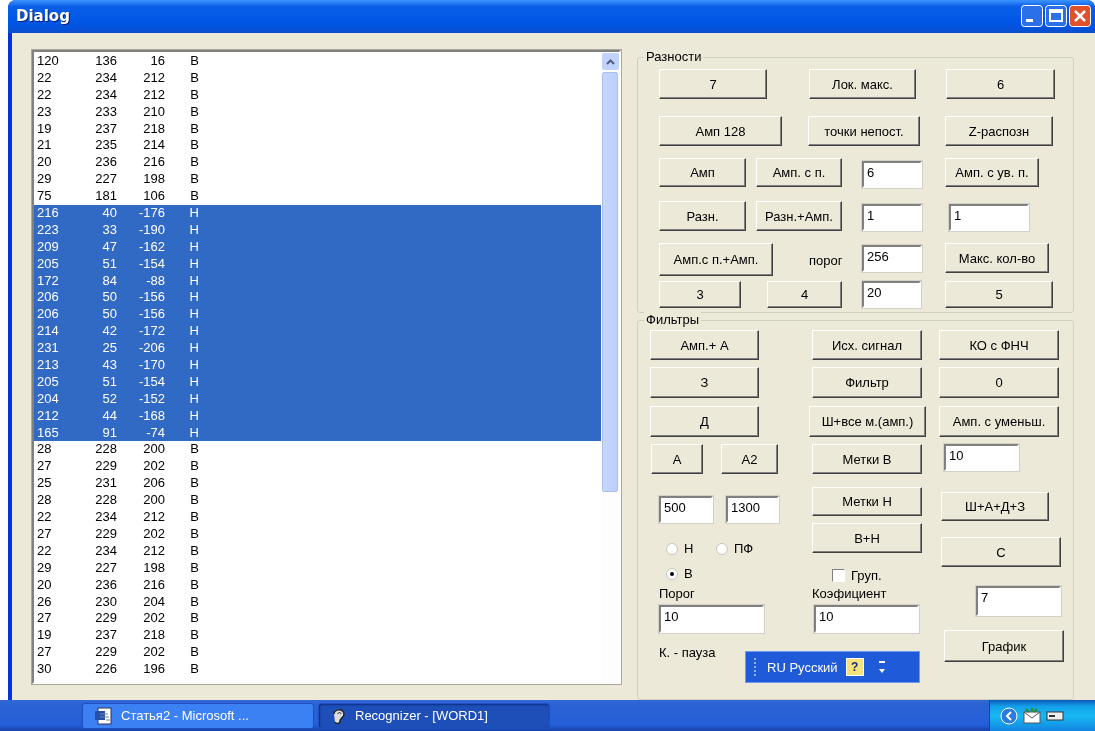  Describe the element at coordinates (702, 172) in the screenshot. I see `dialog-button: Амп` at that location.